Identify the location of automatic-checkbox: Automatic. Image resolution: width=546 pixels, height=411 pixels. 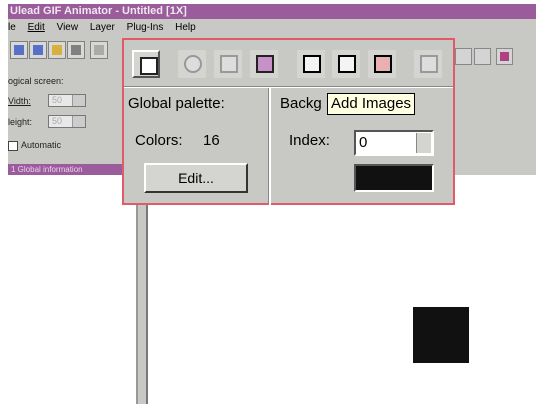
(34, 145).